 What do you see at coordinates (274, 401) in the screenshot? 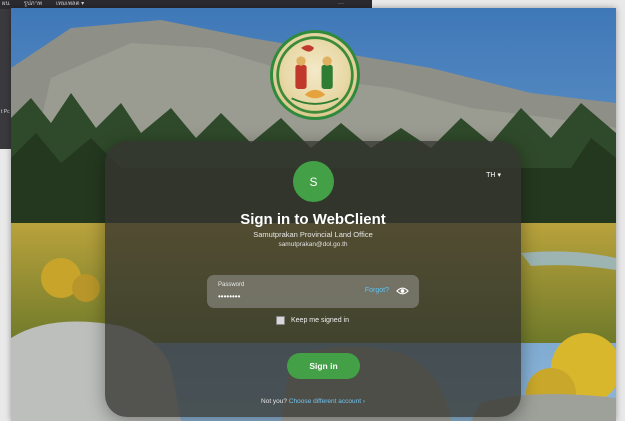
I see `not-you-text: Not you?` at bounding box center [274, 401].